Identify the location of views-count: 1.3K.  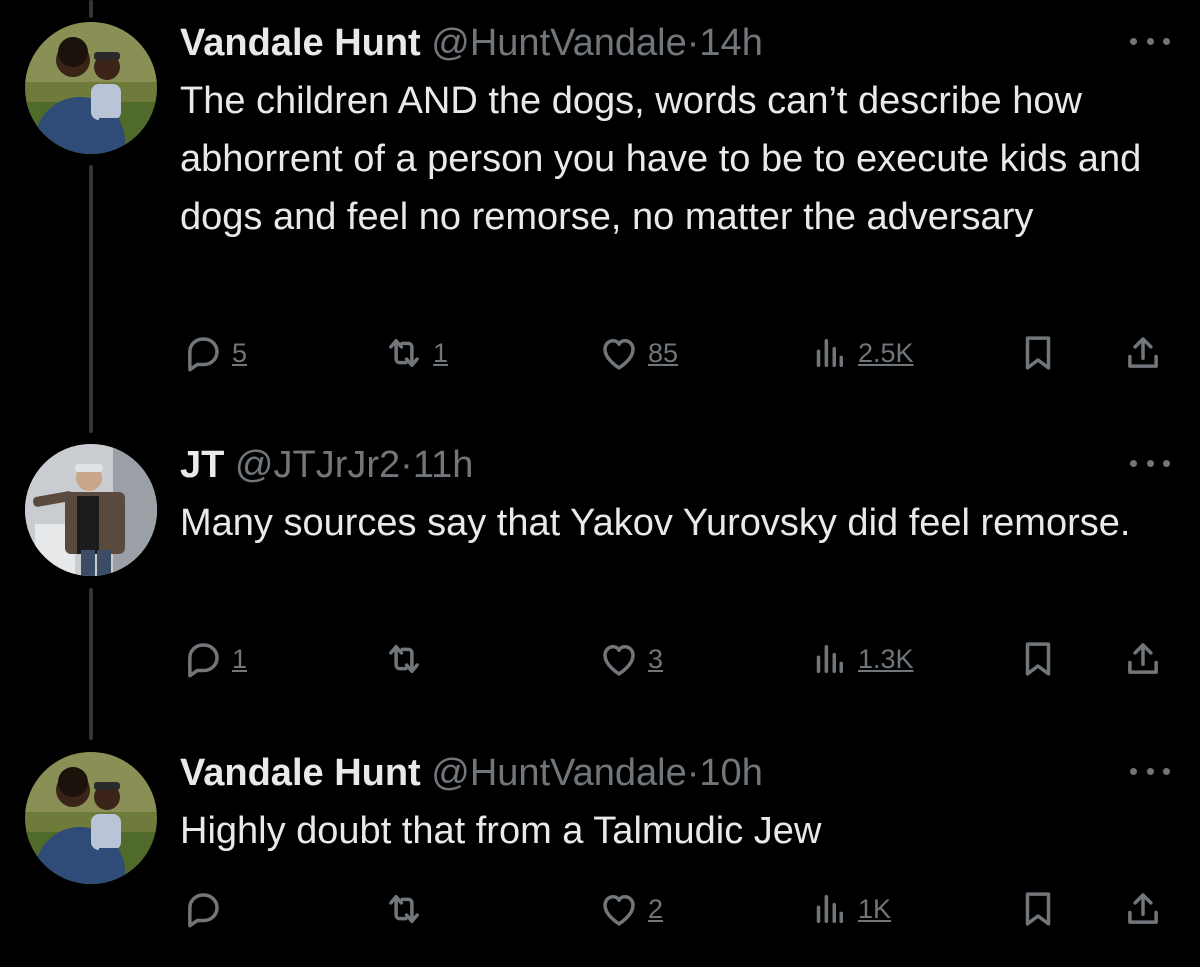
(886, 658).